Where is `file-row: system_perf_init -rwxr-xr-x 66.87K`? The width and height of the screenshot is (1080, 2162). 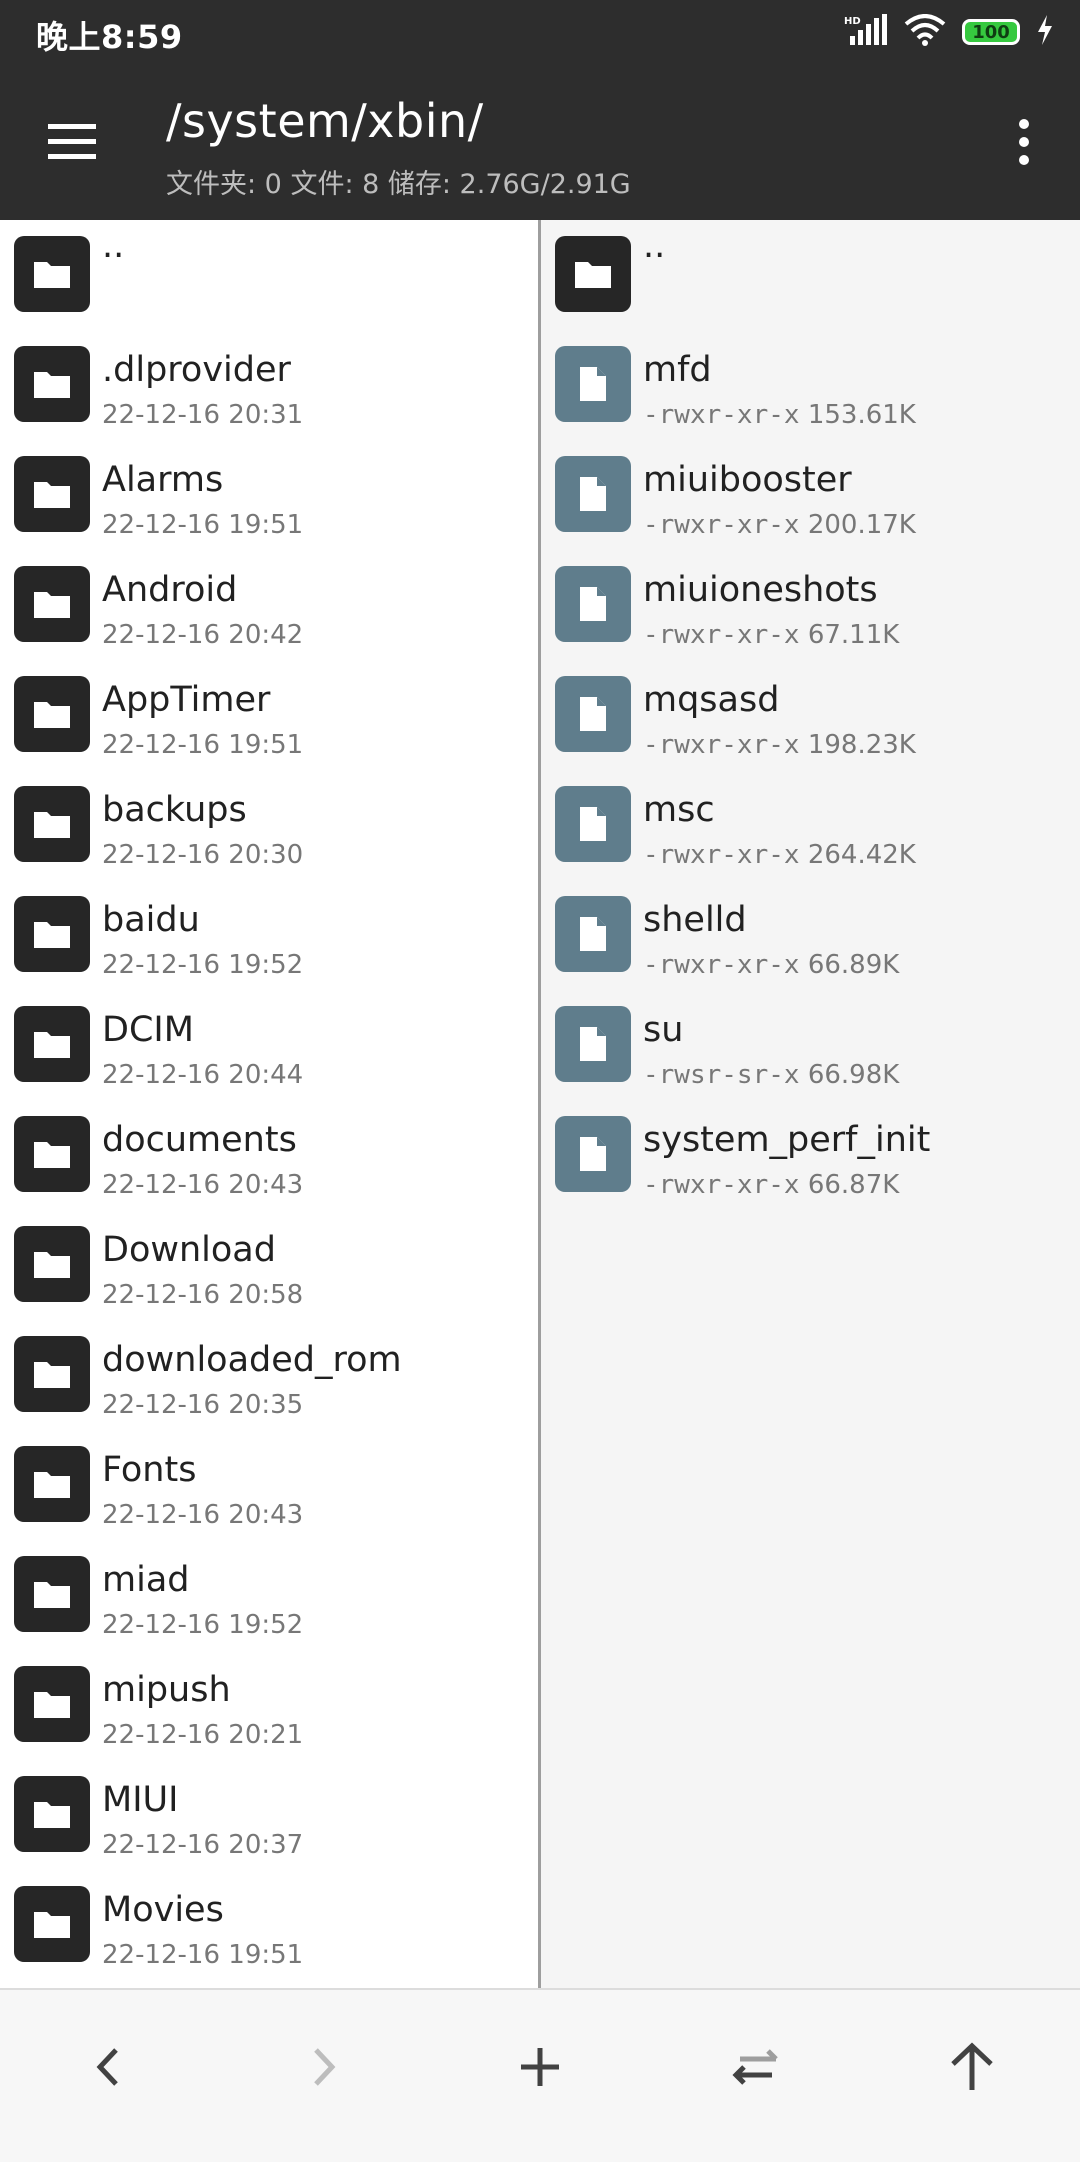
file-row: system_perf_init -rwxr-xr-x 66.87K is located at coordinates (810, 1155).